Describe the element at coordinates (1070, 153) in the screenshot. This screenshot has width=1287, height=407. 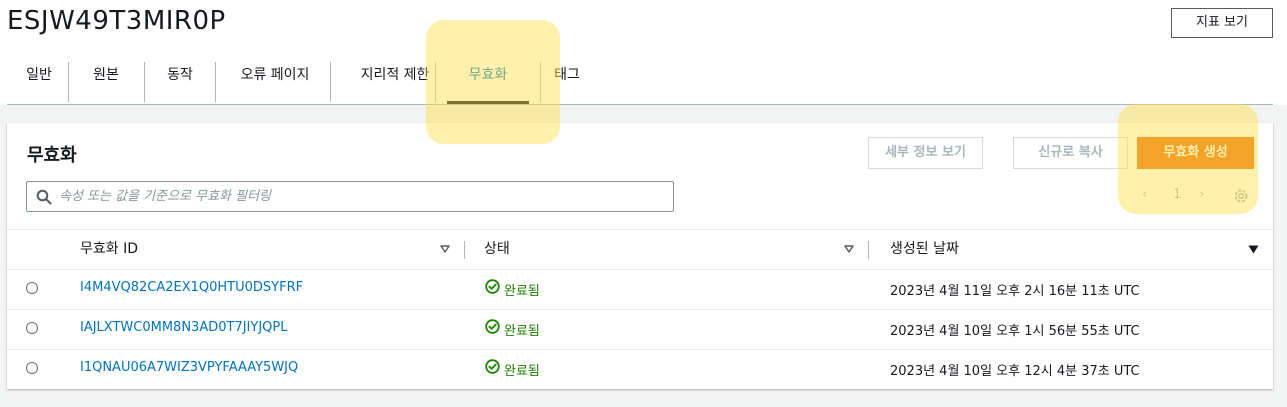
I see `copy-to-new-button: 신규로 복사` at that location.